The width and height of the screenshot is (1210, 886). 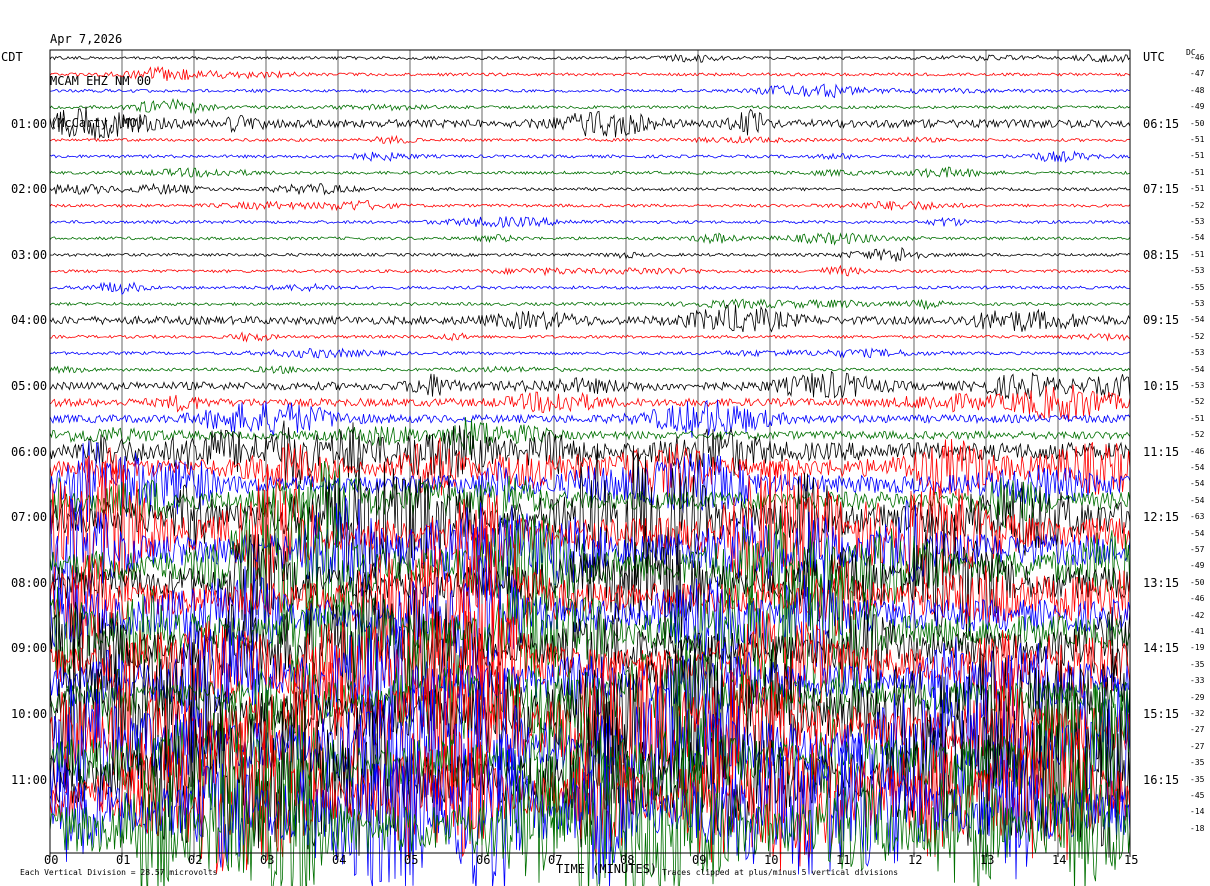 I want to click on utc-hour-label: 06:15, so click(x=1161, y=123).